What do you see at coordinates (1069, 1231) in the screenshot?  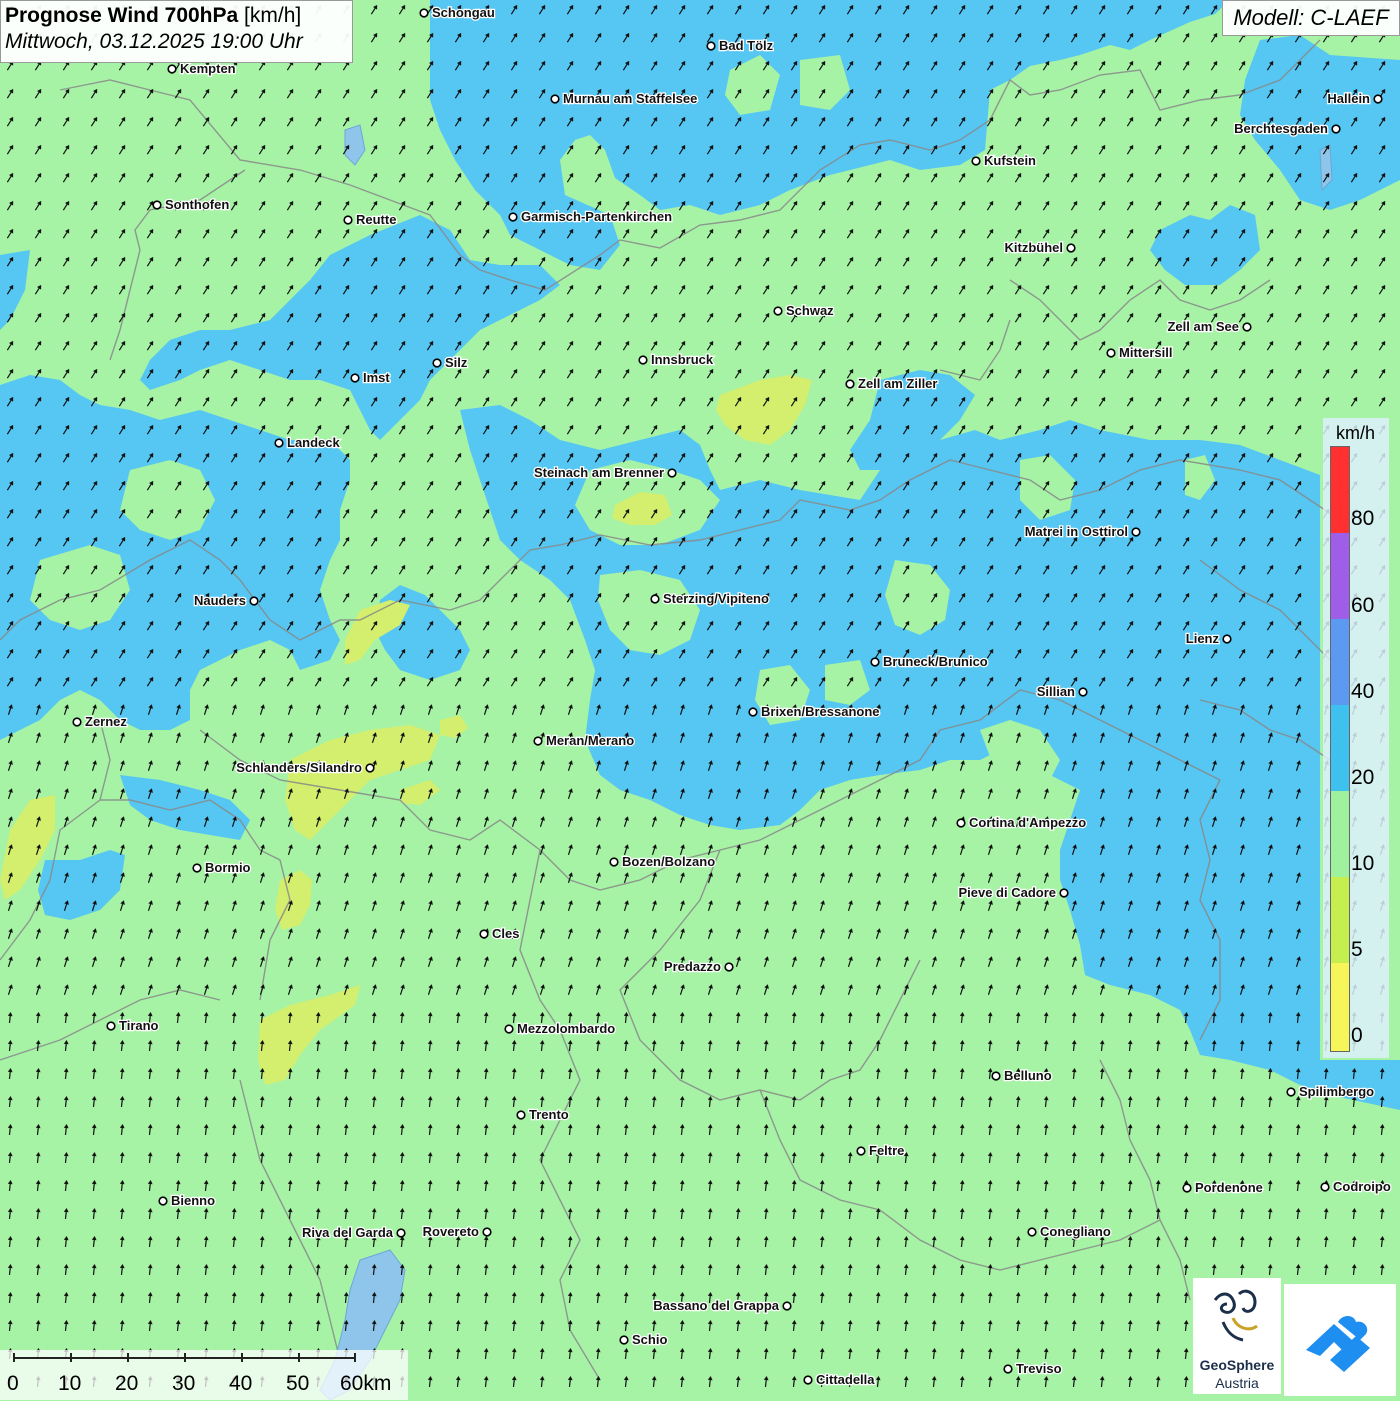 I see `city-marker: Conegliano` at bounding box center [1069, 1231].